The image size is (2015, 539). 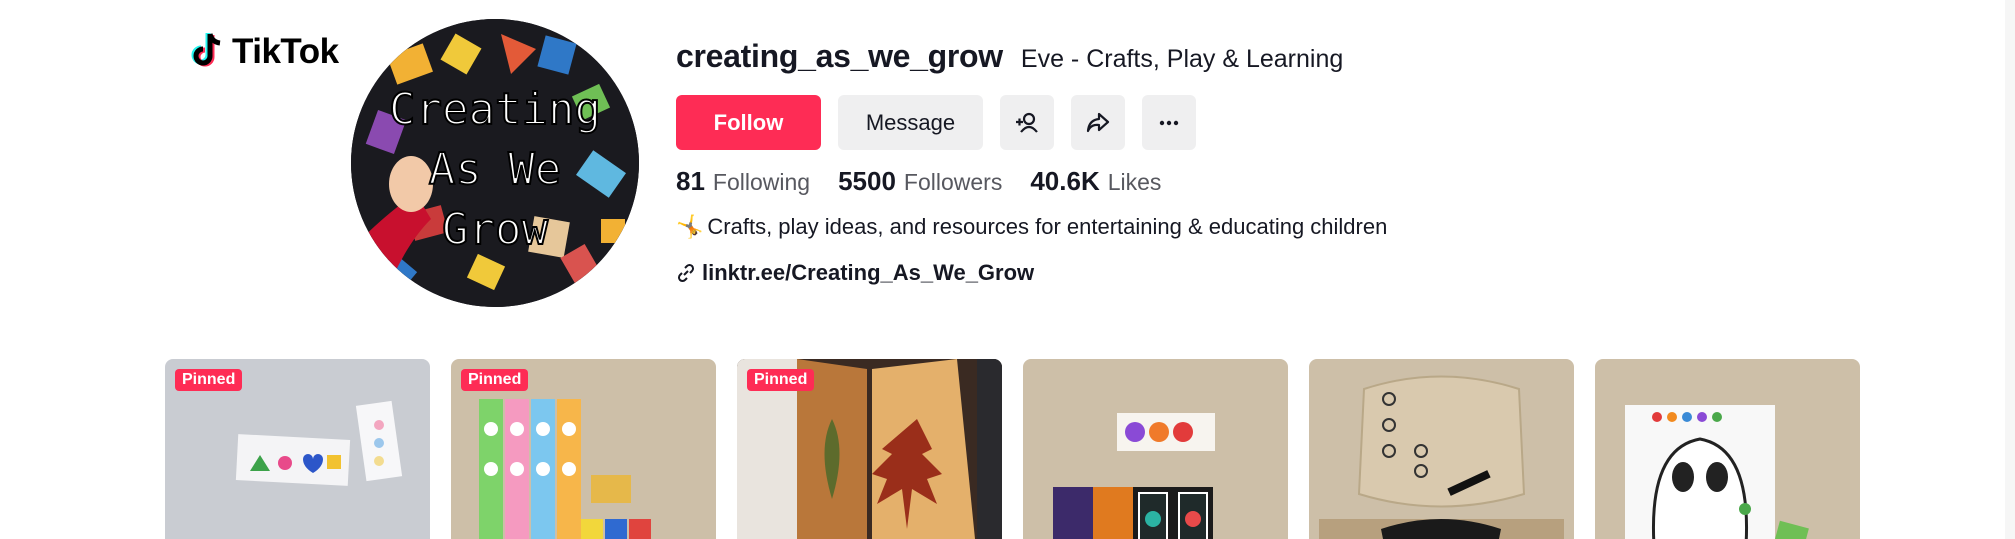 What do you see at coordinates (748, 122) in the screenshot?
I see `follow-button: Follow` at bounding box center [748, 122].